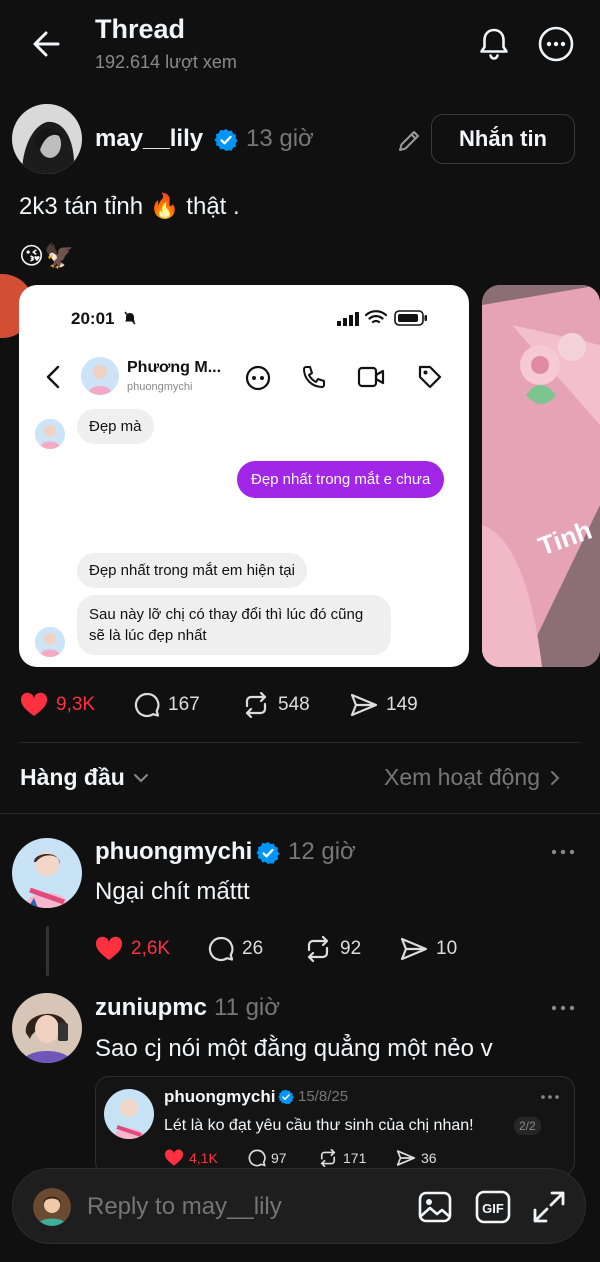 This screenshot has height=1262, width=600. Describe the element at coordinates (503, 139) in the screenshot. I see `message-button: Nhắn tin` at that location.